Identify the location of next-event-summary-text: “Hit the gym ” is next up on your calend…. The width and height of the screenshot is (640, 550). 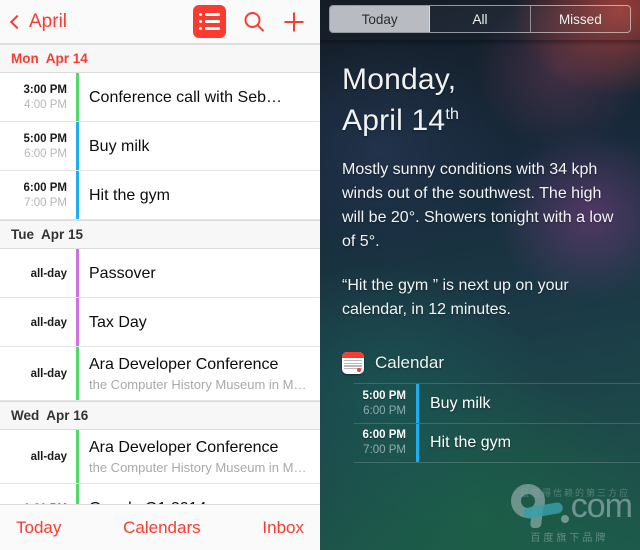
(455, 297).